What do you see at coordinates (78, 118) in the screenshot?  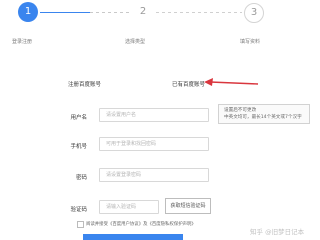 I see `username-label: 用户名` at bounding box center [78, 118].